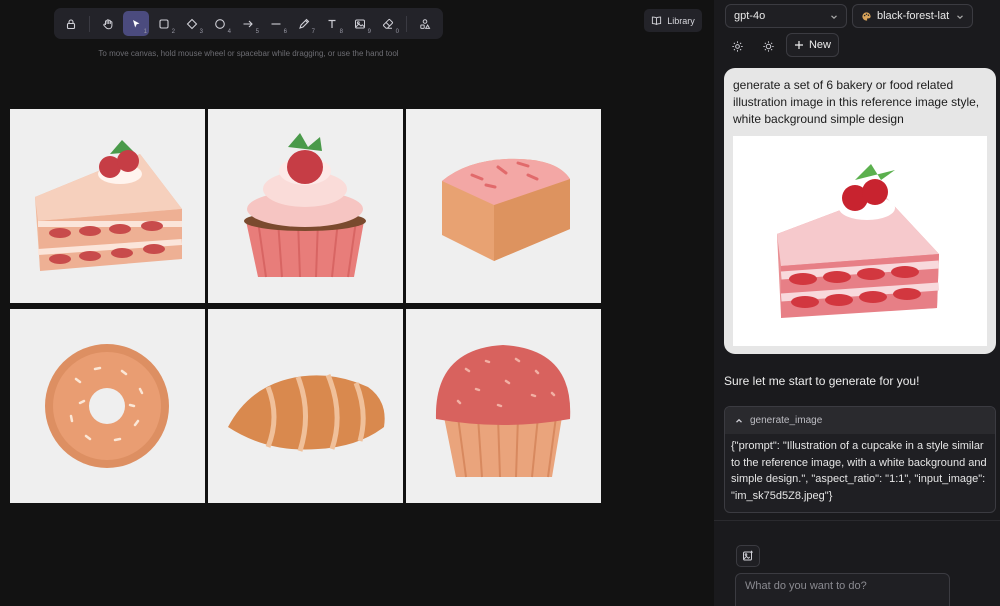 The height and width of the screenshot is (606, 1000). I want to click on tool-hand, so click(108, 23).